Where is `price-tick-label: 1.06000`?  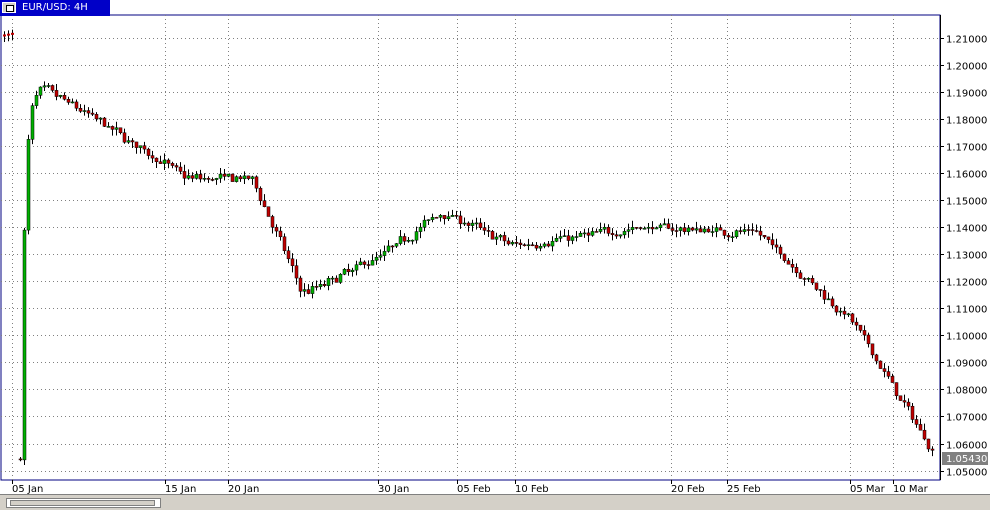 price-tick-label: 1.06000 is located at coordinates (966, 446).